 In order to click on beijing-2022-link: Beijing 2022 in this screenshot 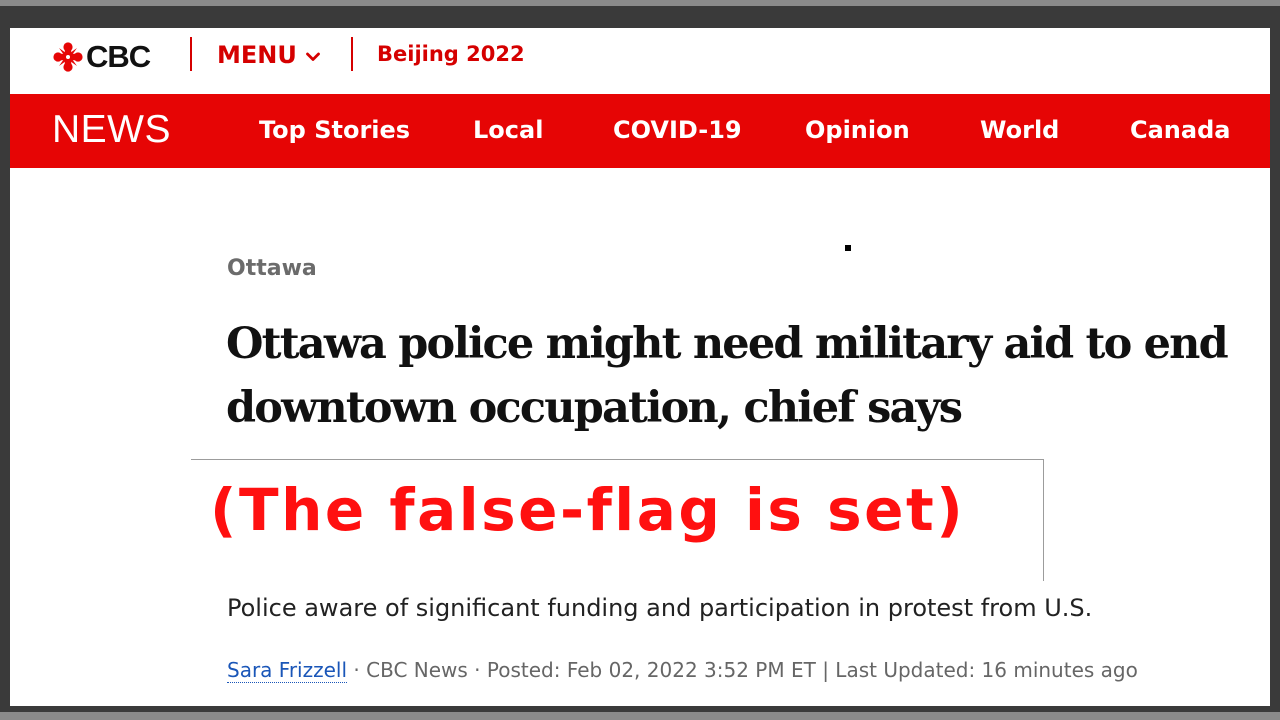, I will do `click(451, 54)`.